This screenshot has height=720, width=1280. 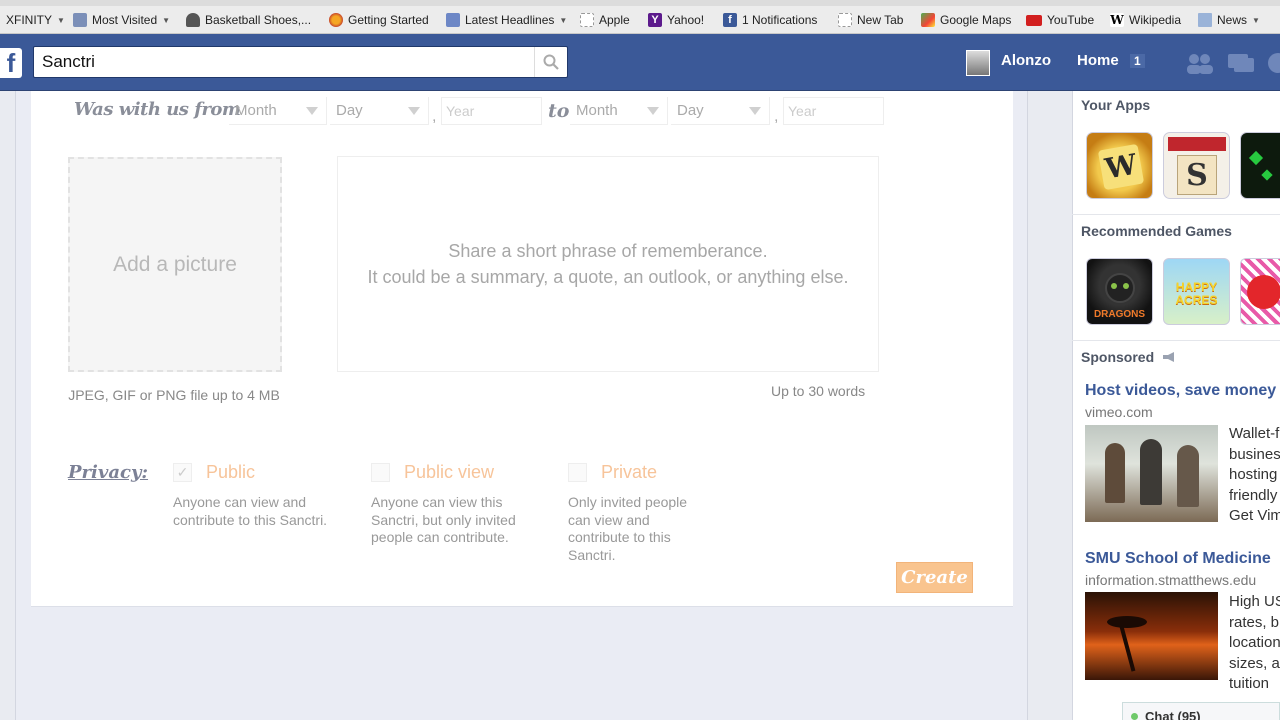 What do you see at coordinates (1034, 20) in the screenshot?
I see `youtube-icon` at bounding box center [1034, 20].